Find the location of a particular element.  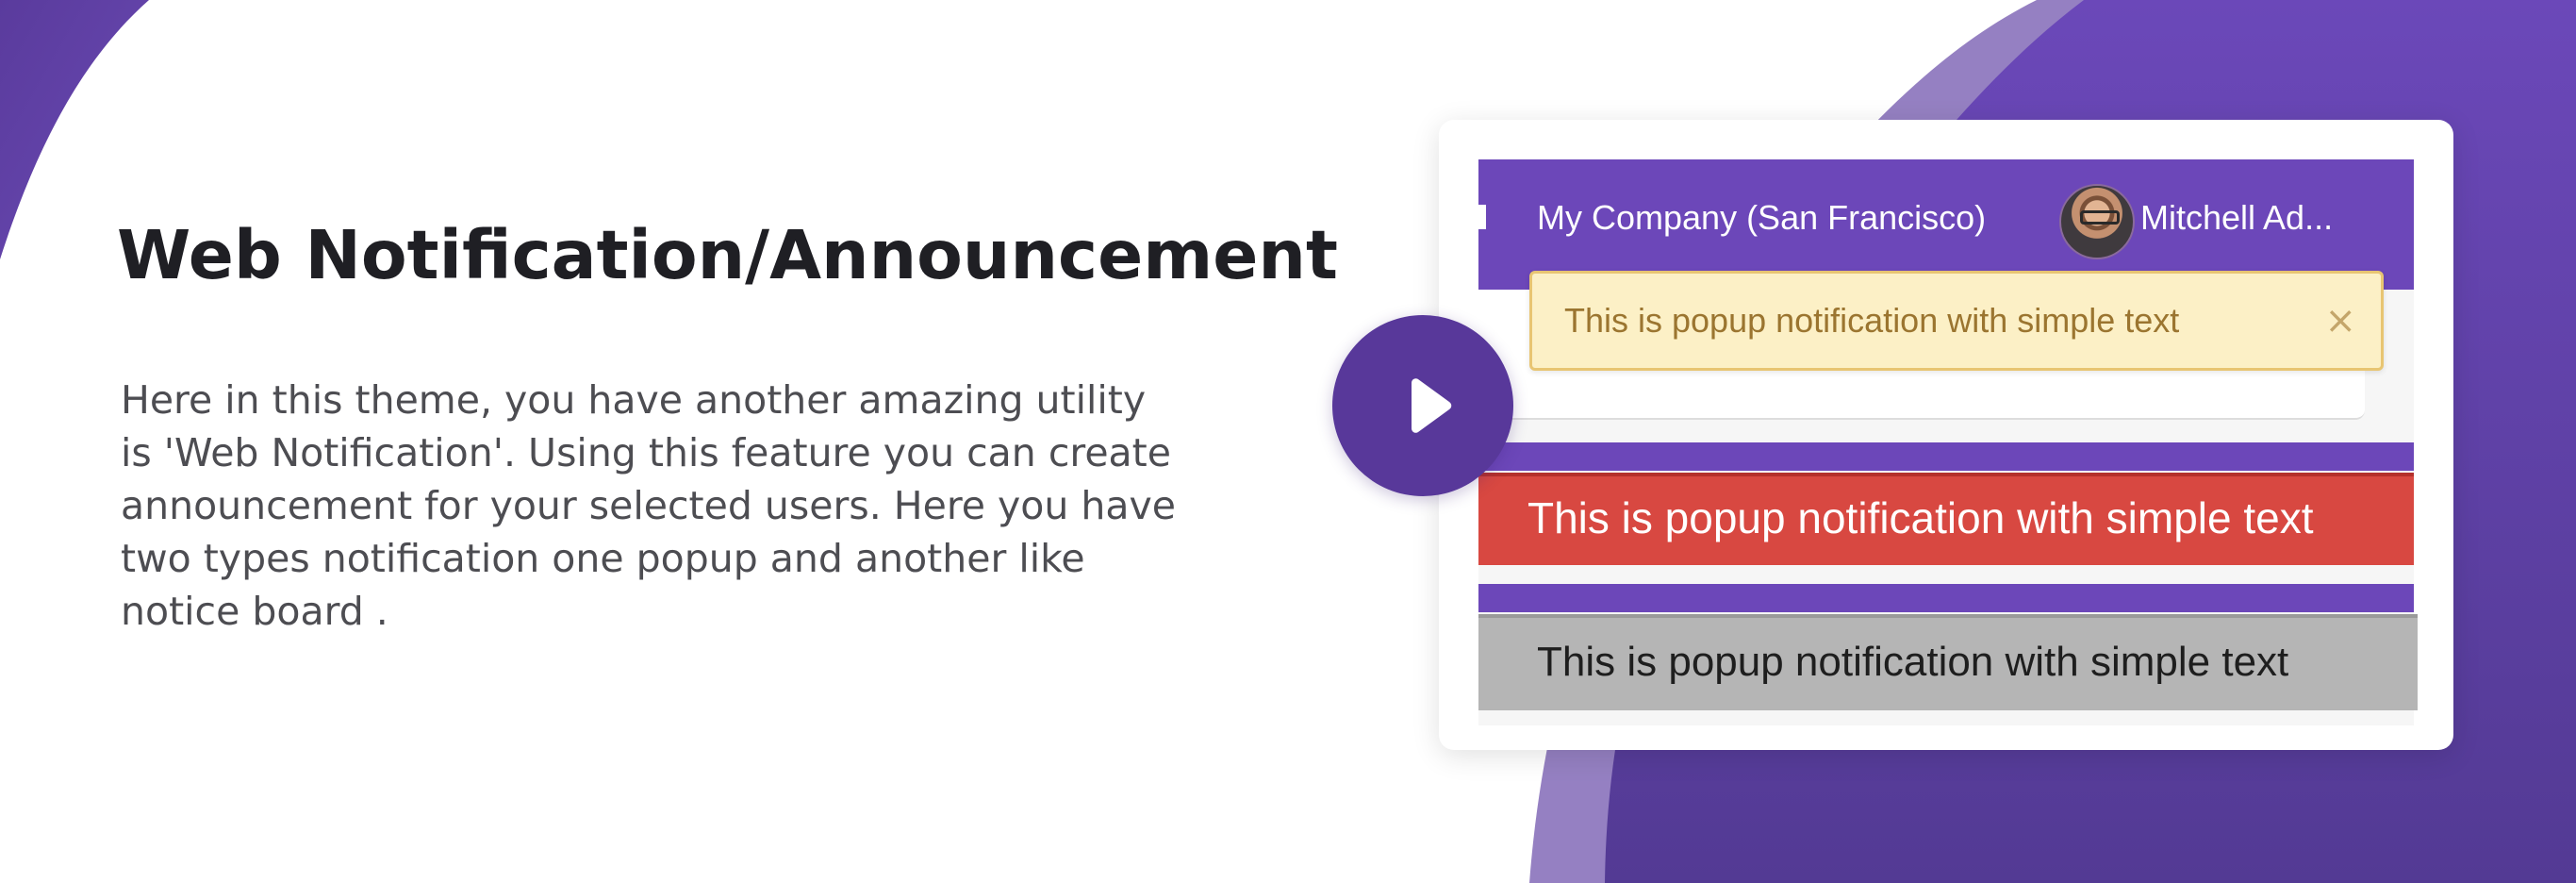

company-switcher: My Company (San Francisco) is located at coordinates (1761, 218).